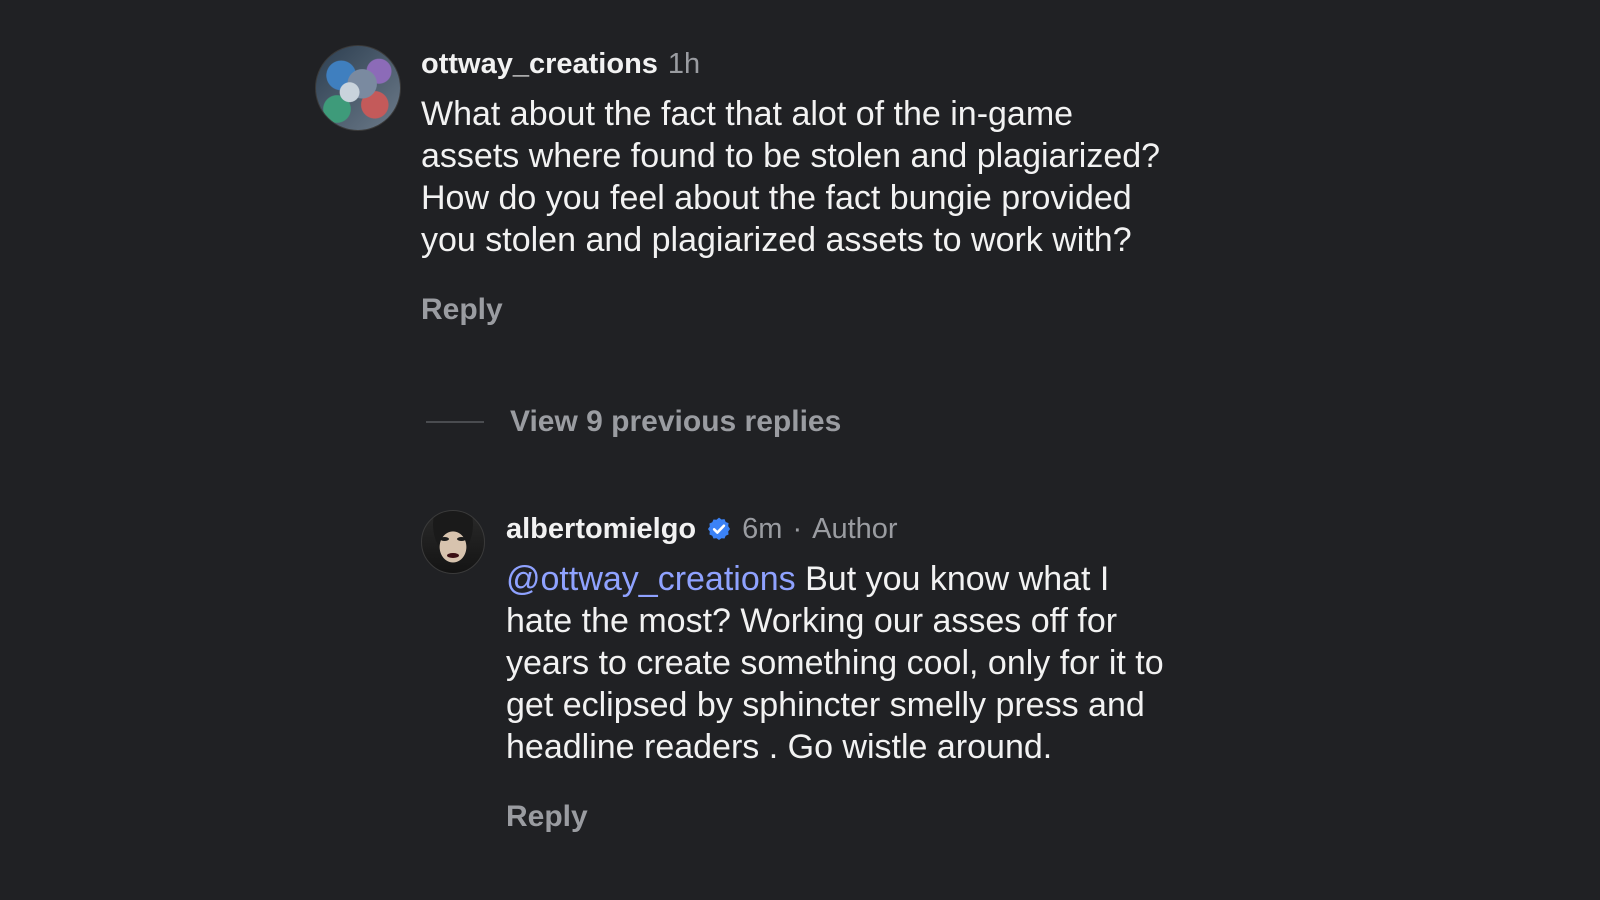 This screenshot has height=900, width=1600. I want to click on divider, so click(455, 422).